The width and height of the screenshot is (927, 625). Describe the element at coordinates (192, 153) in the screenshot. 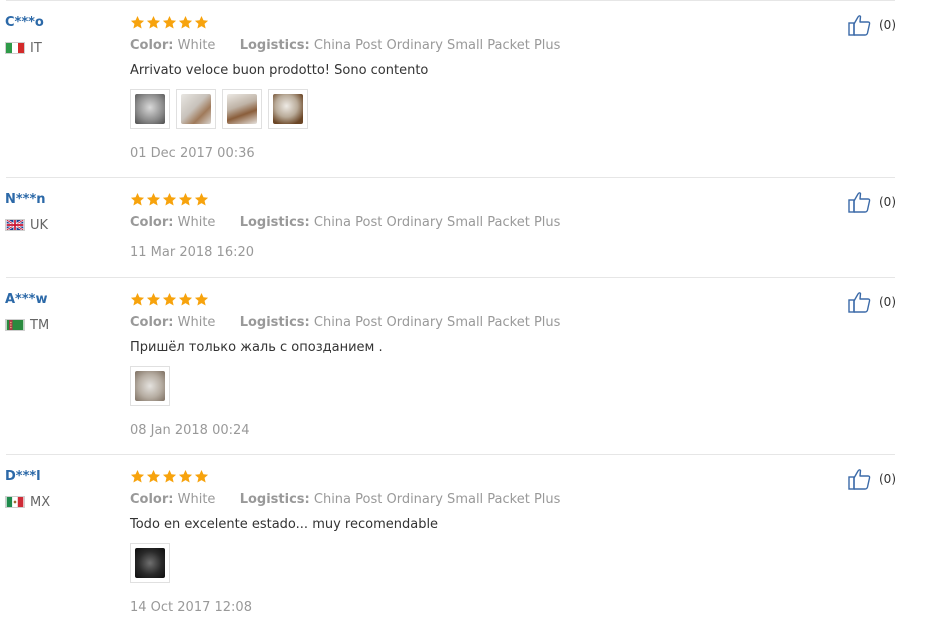

I see `review-date: 01 Dec 2017 00:36` at that location.